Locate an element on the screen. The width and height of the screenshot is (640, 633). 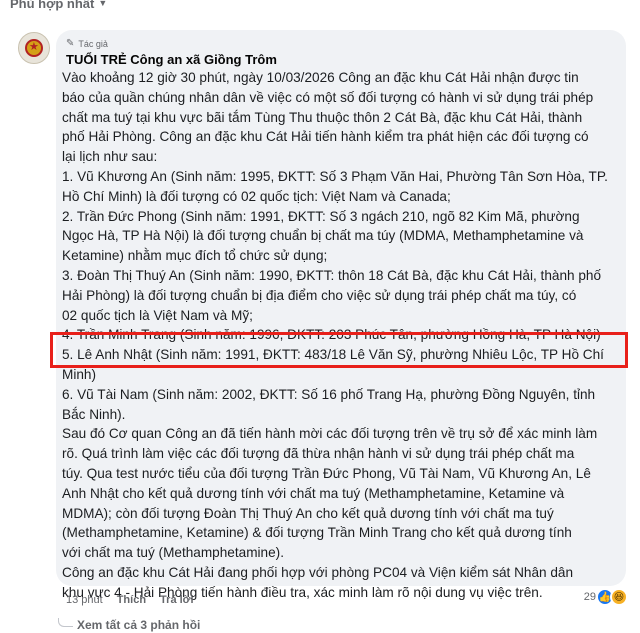
police-emblem-icon is located at coordinates (34, 48).